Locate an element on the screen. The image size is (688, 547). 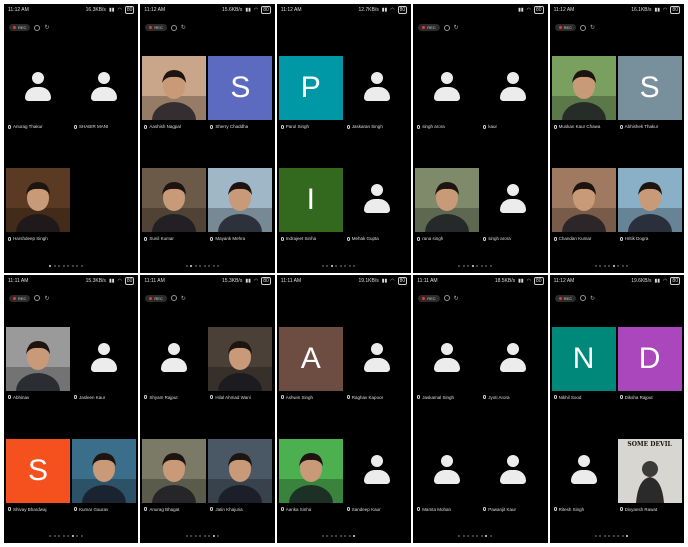
participant-tile: S is located at coordinates (240, 88).